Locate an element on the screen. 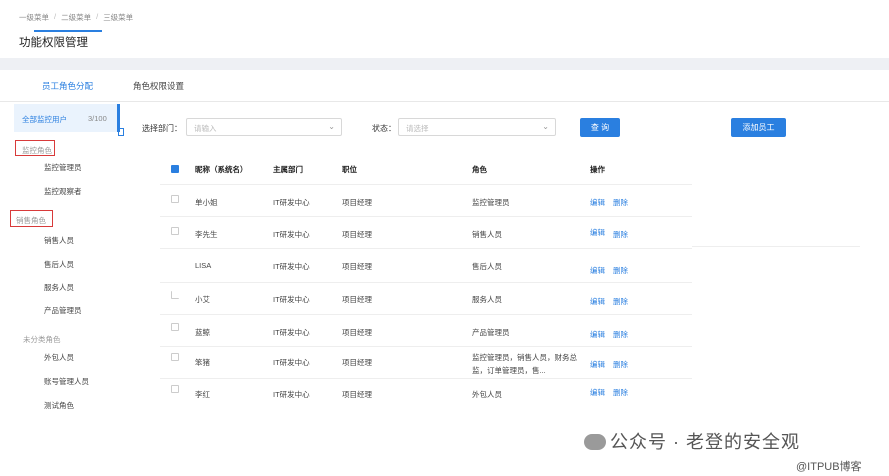 The height and width of the screenshot is (476, 889). column-header: 职位 is located at coordinates (349, 169).